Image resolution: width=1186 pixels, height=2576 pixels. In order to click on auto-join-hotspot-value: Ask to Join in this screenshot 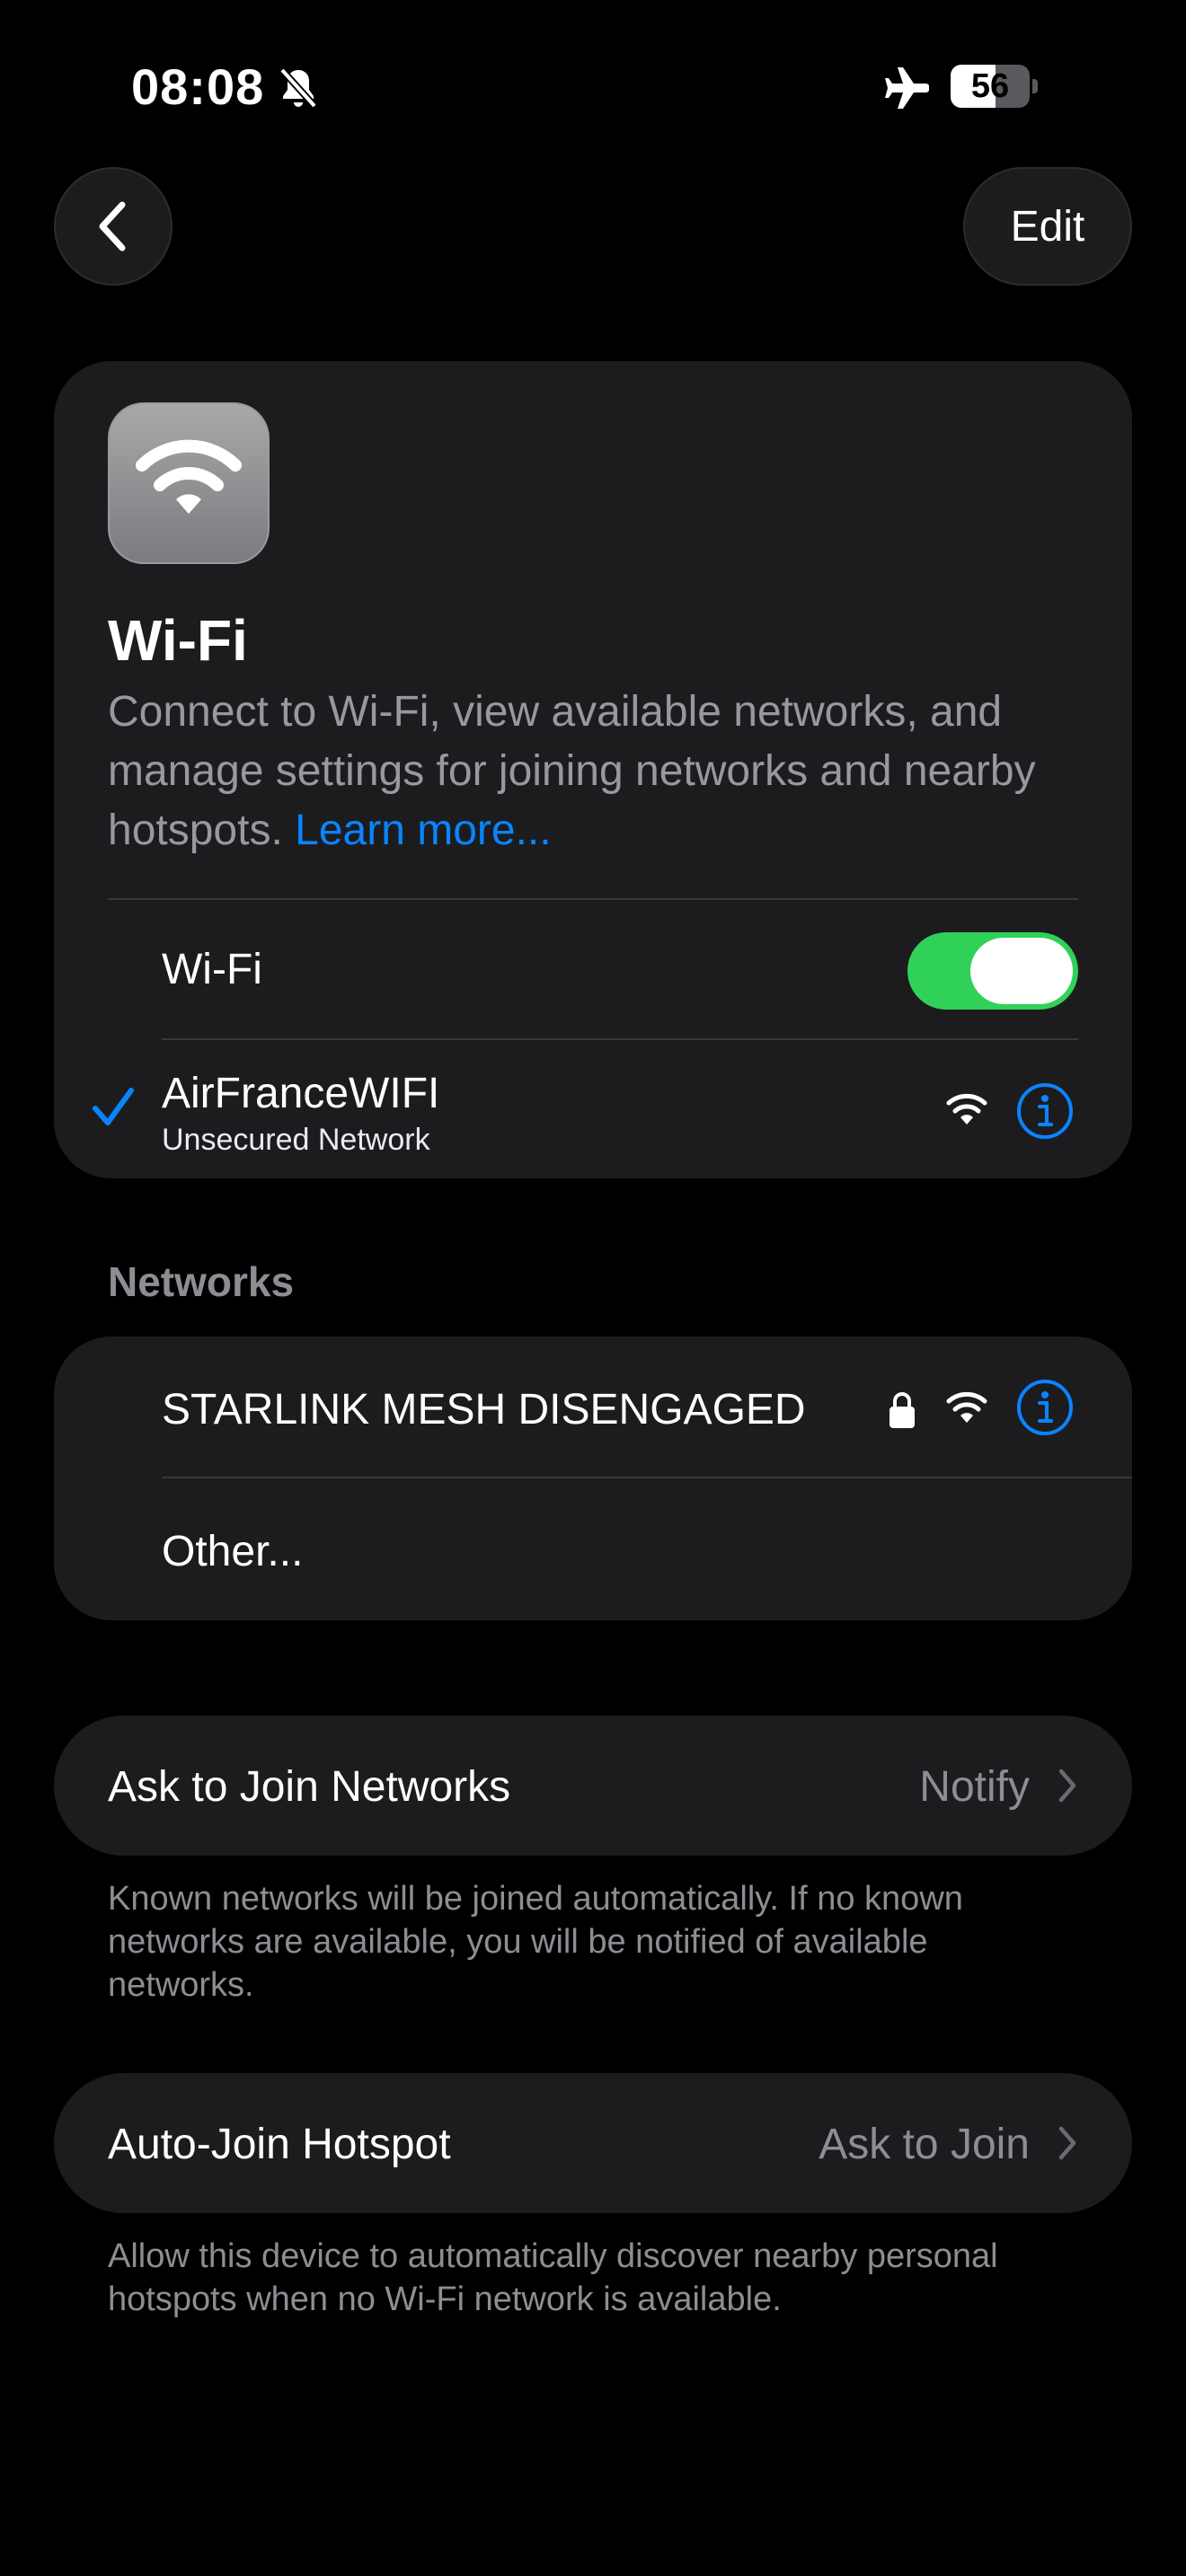, I will do `click(924, 2144)`.